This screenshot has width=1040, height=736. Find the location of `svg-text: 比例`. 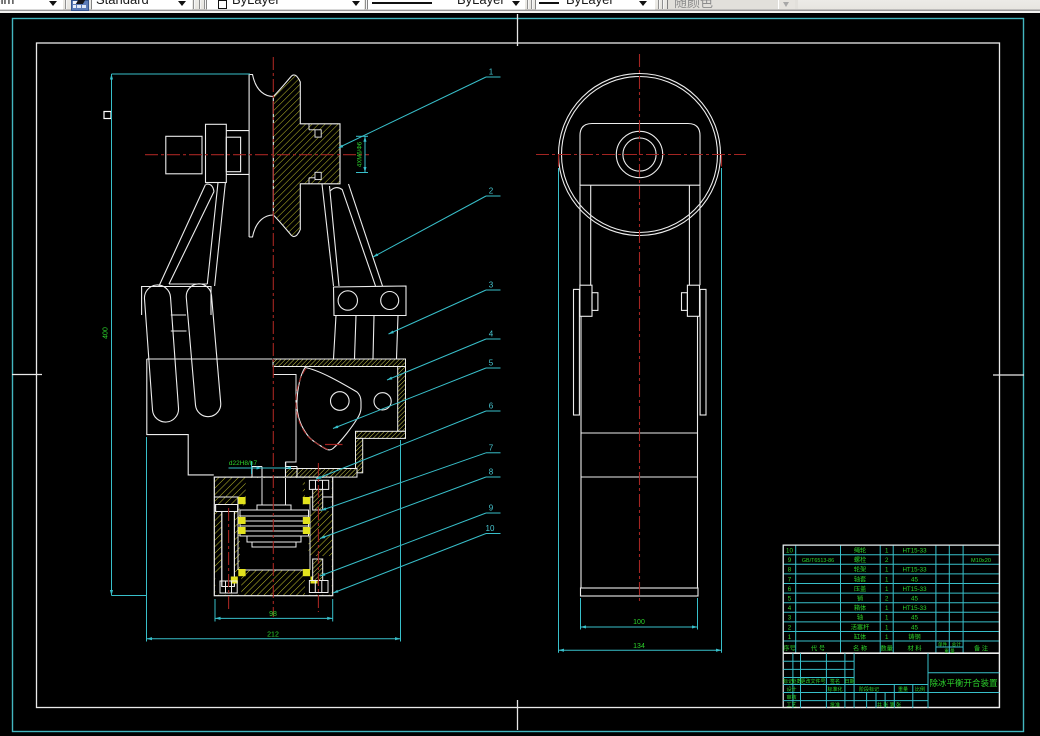

svg-text: 比例 is located at coordinates (920, 689).